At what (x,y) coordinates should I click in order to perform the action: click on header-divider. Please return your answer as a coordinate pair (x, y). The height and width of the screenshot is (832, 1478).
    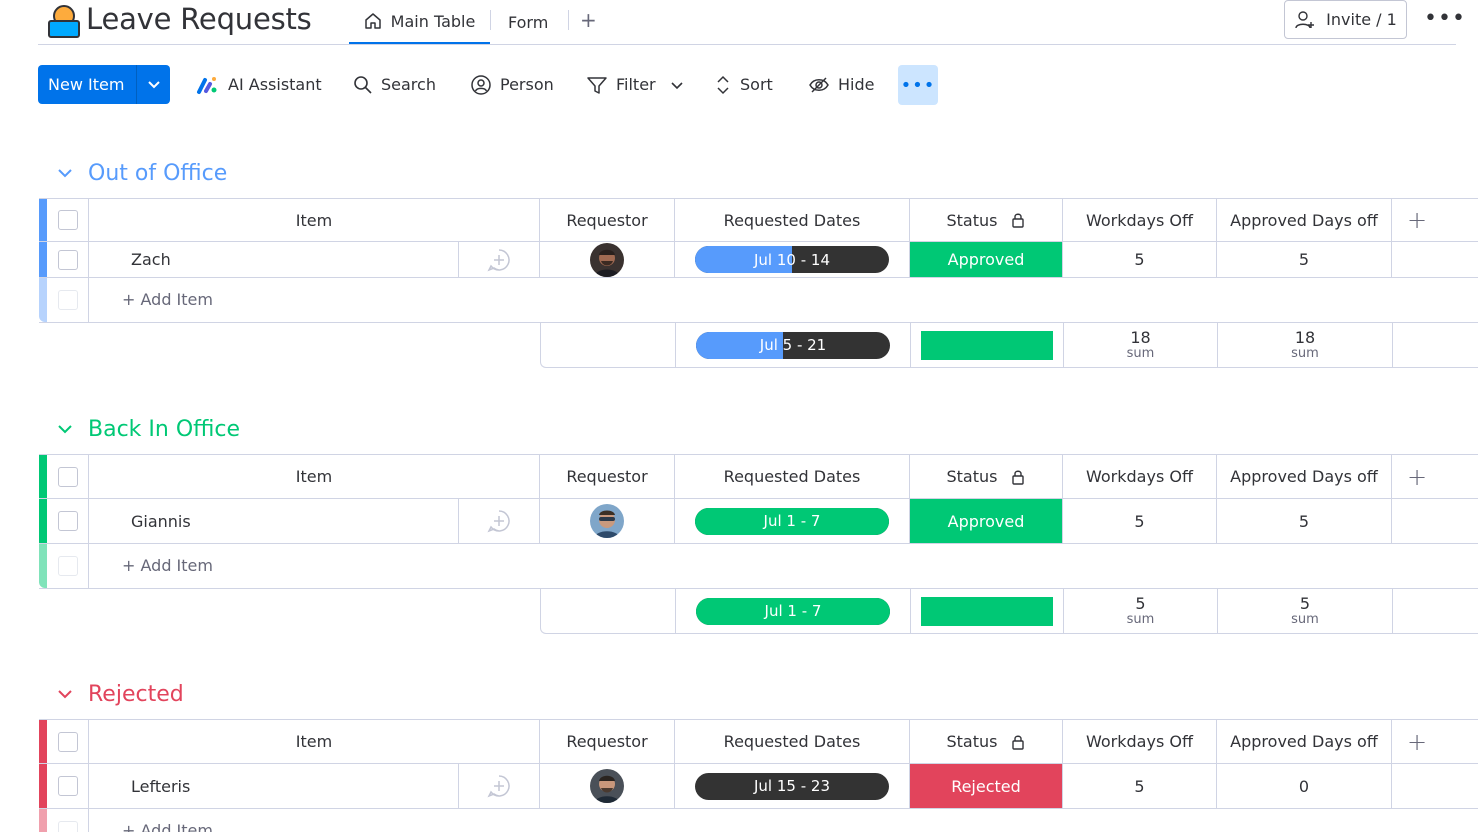
    Looking at the image, I should click on (747, 44).